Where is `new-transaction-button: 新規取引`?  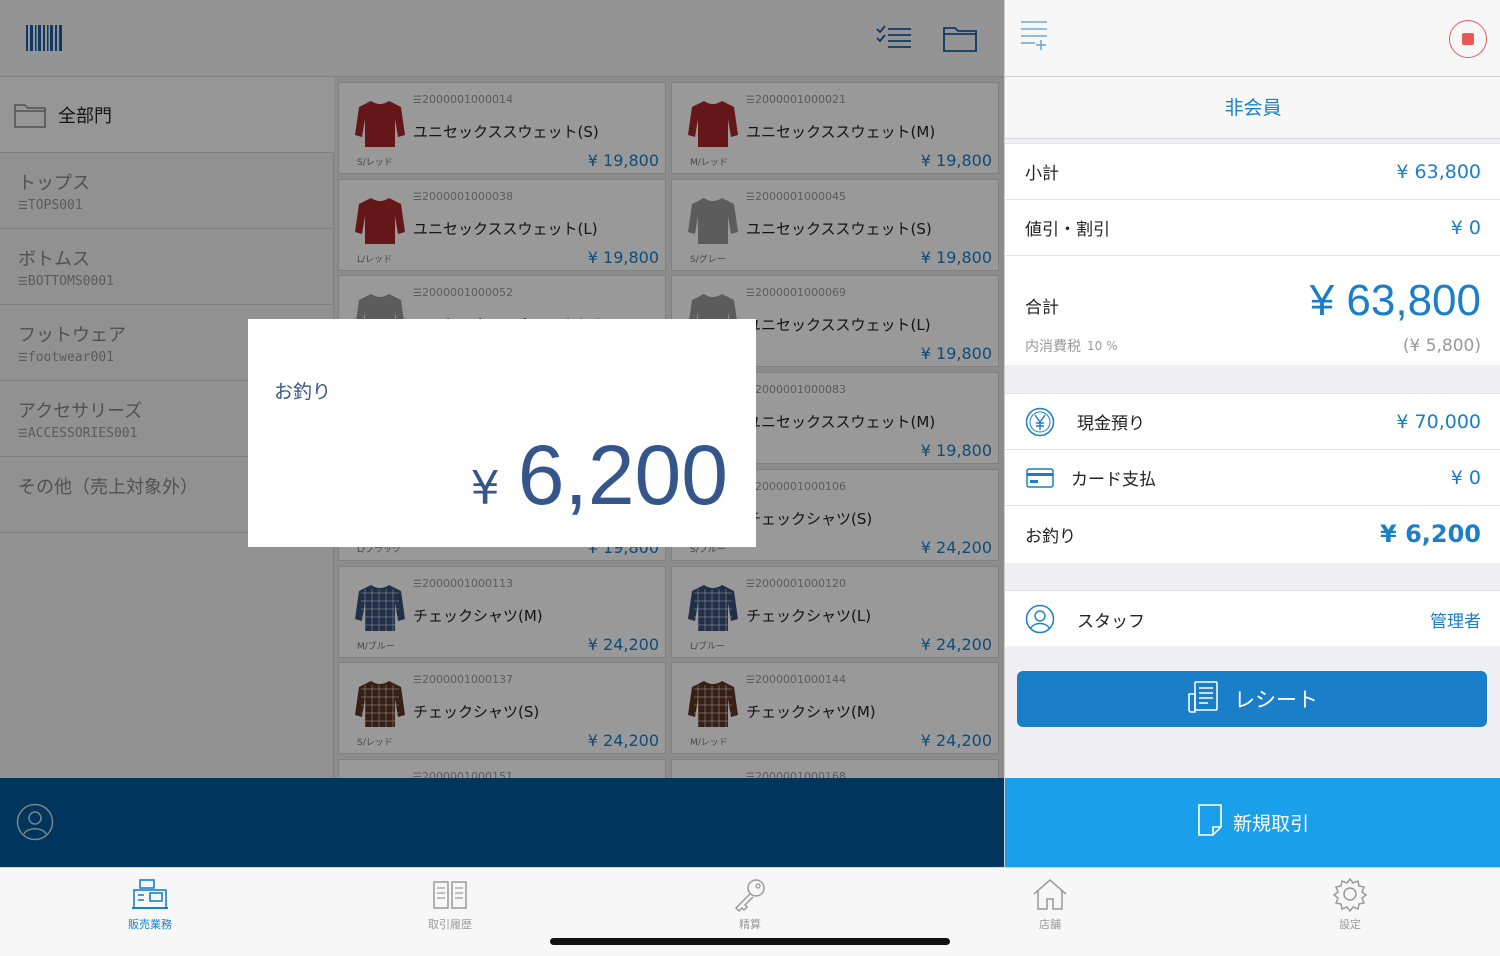
new-transaction-button: 新規取引 is located at coordinates (1252, 822).